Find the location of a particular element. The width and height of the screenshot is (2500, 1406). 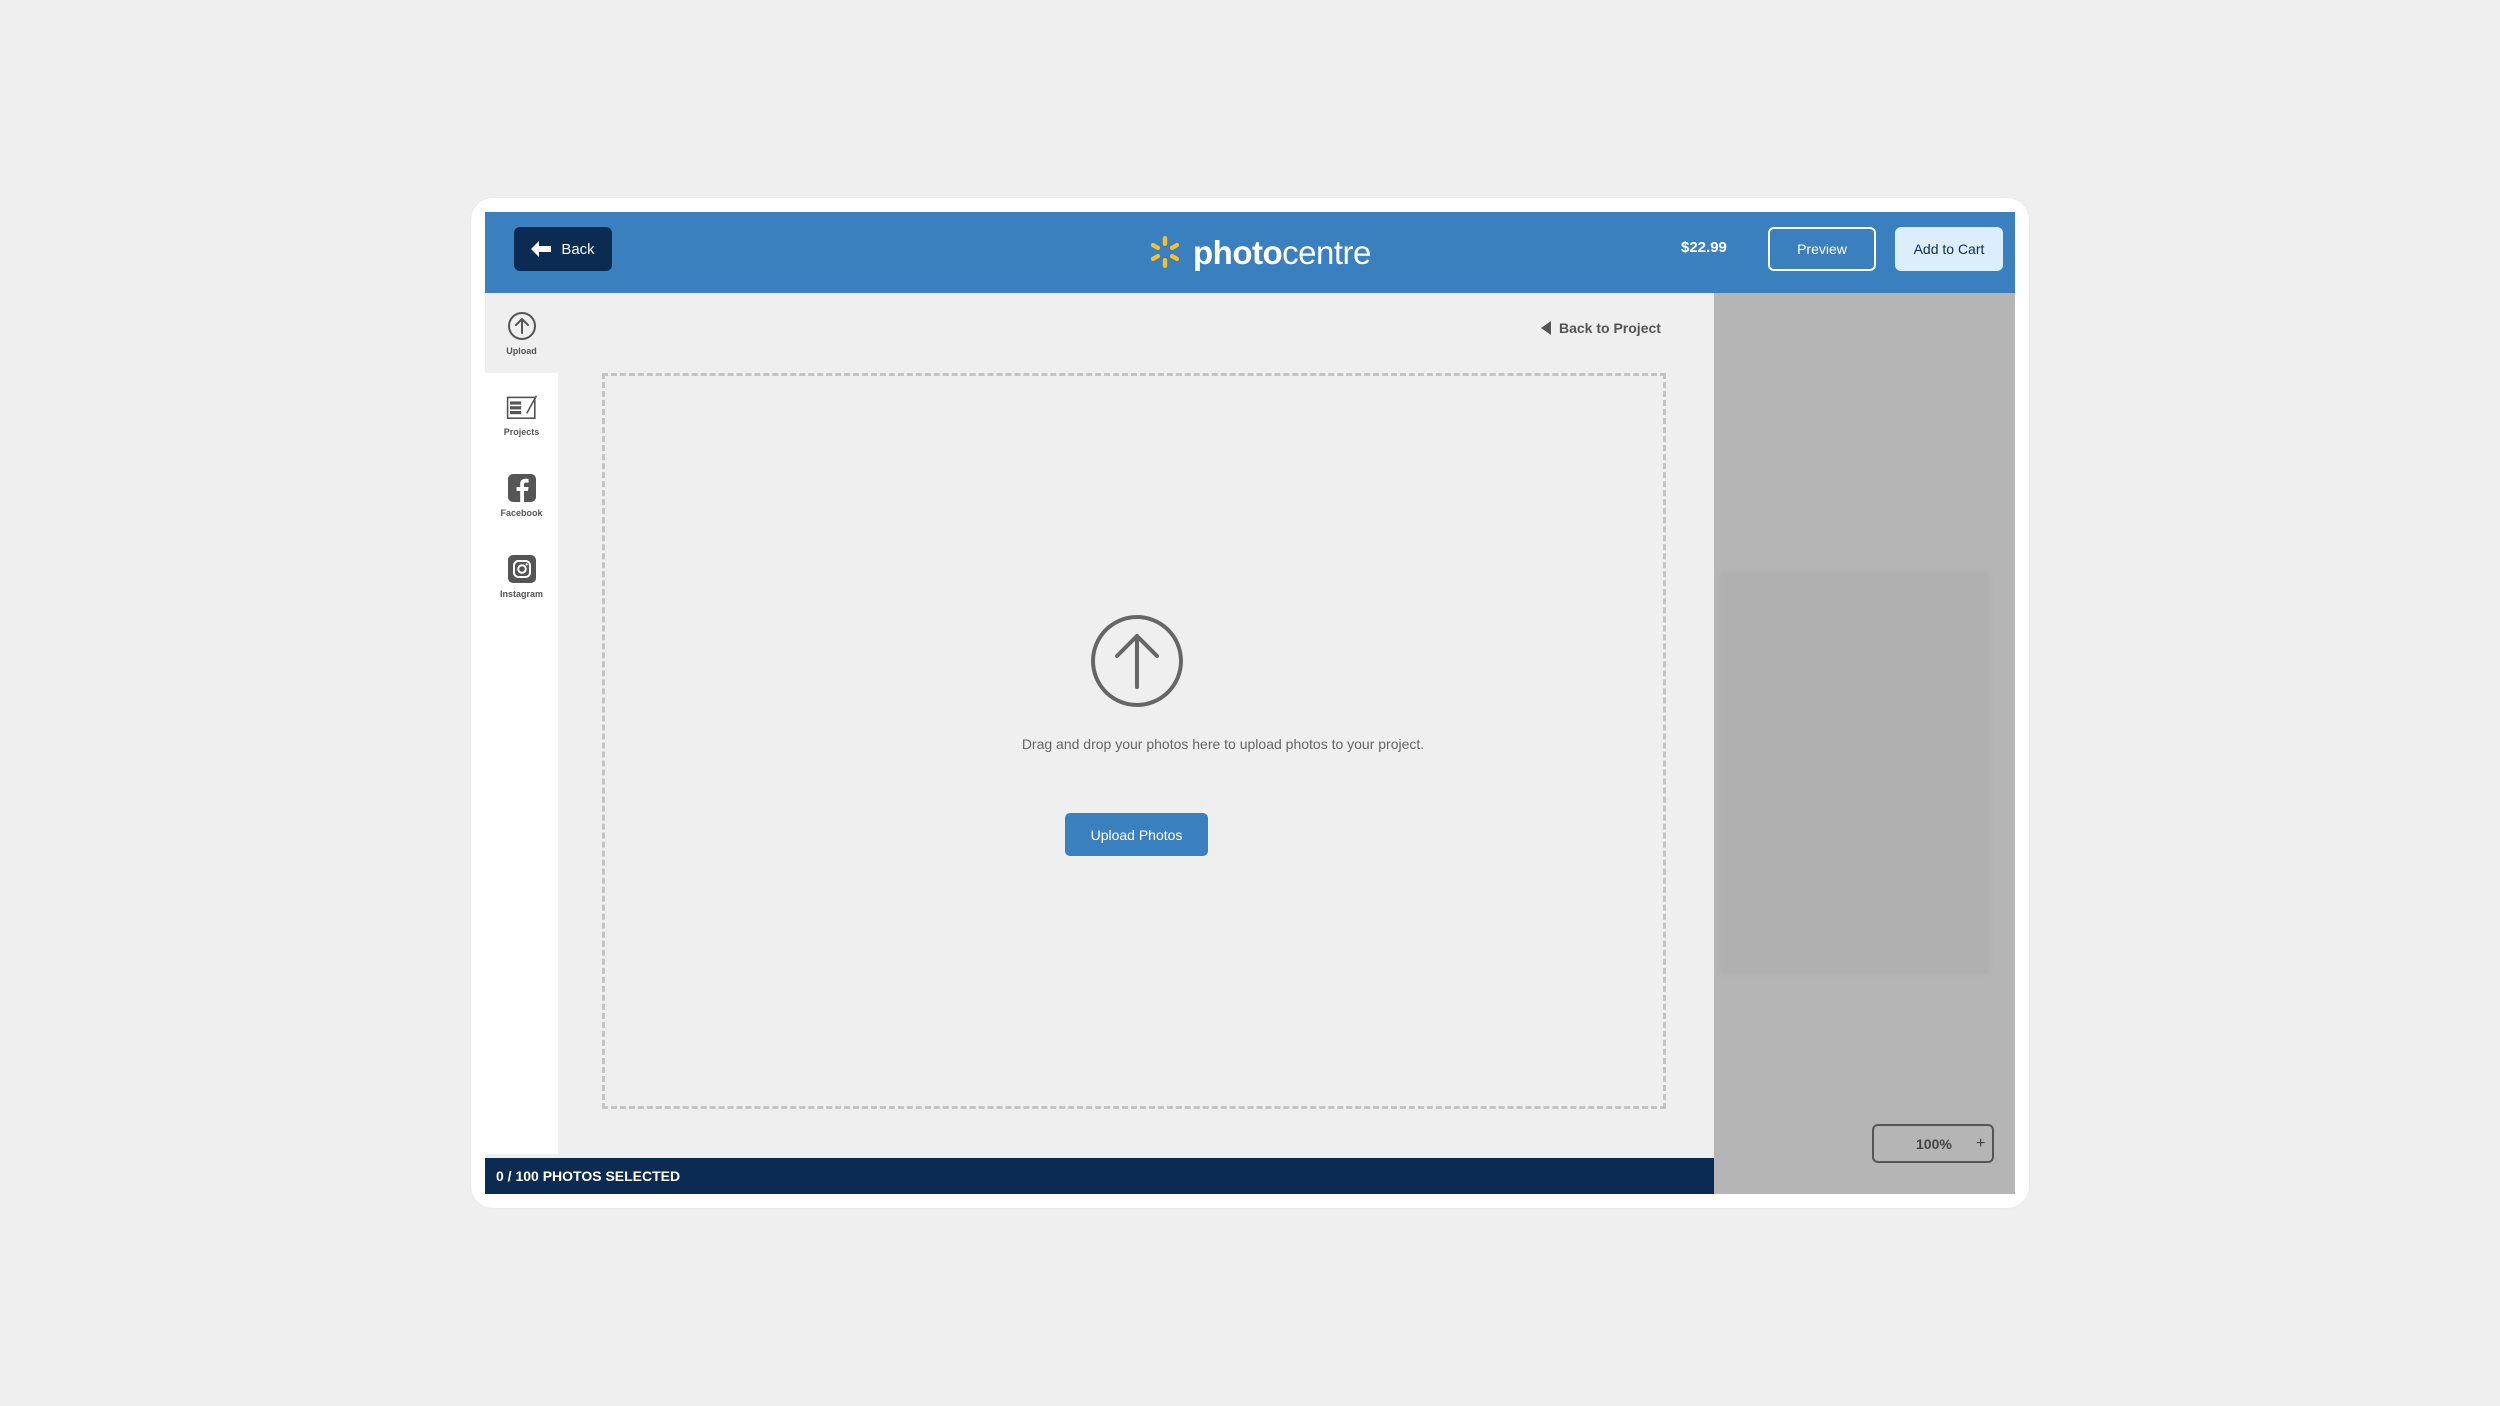

back-to-project-link: Back to Project is located at coordinates (1601, 328).